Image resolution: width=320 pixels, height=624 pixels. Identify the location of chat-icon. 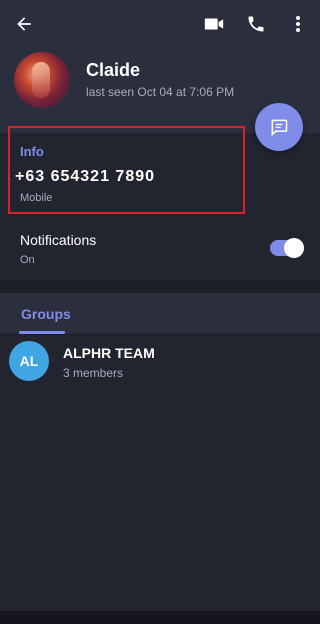
(279, 128).